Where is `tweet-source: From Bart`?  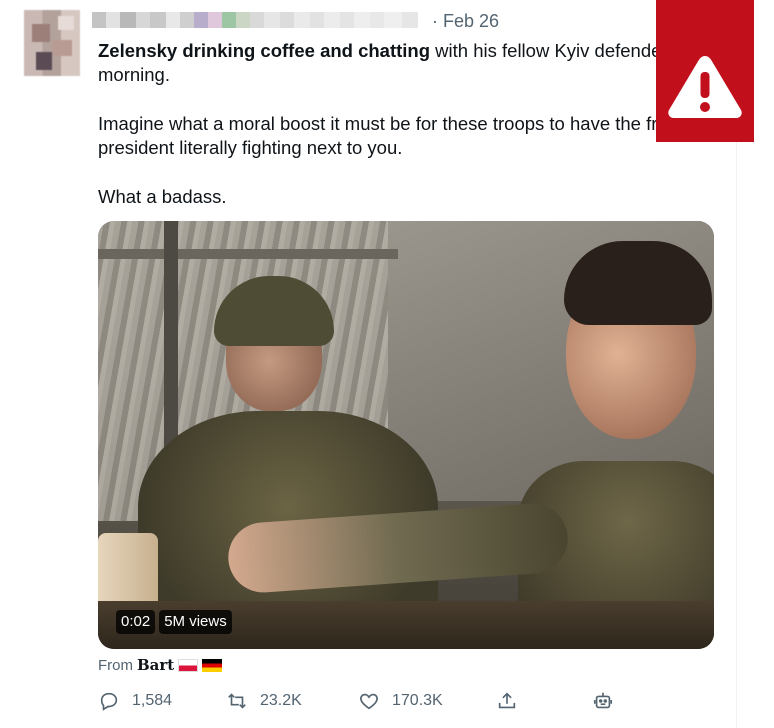
tweet-source: From Bart is located at coordinates (160, 665).